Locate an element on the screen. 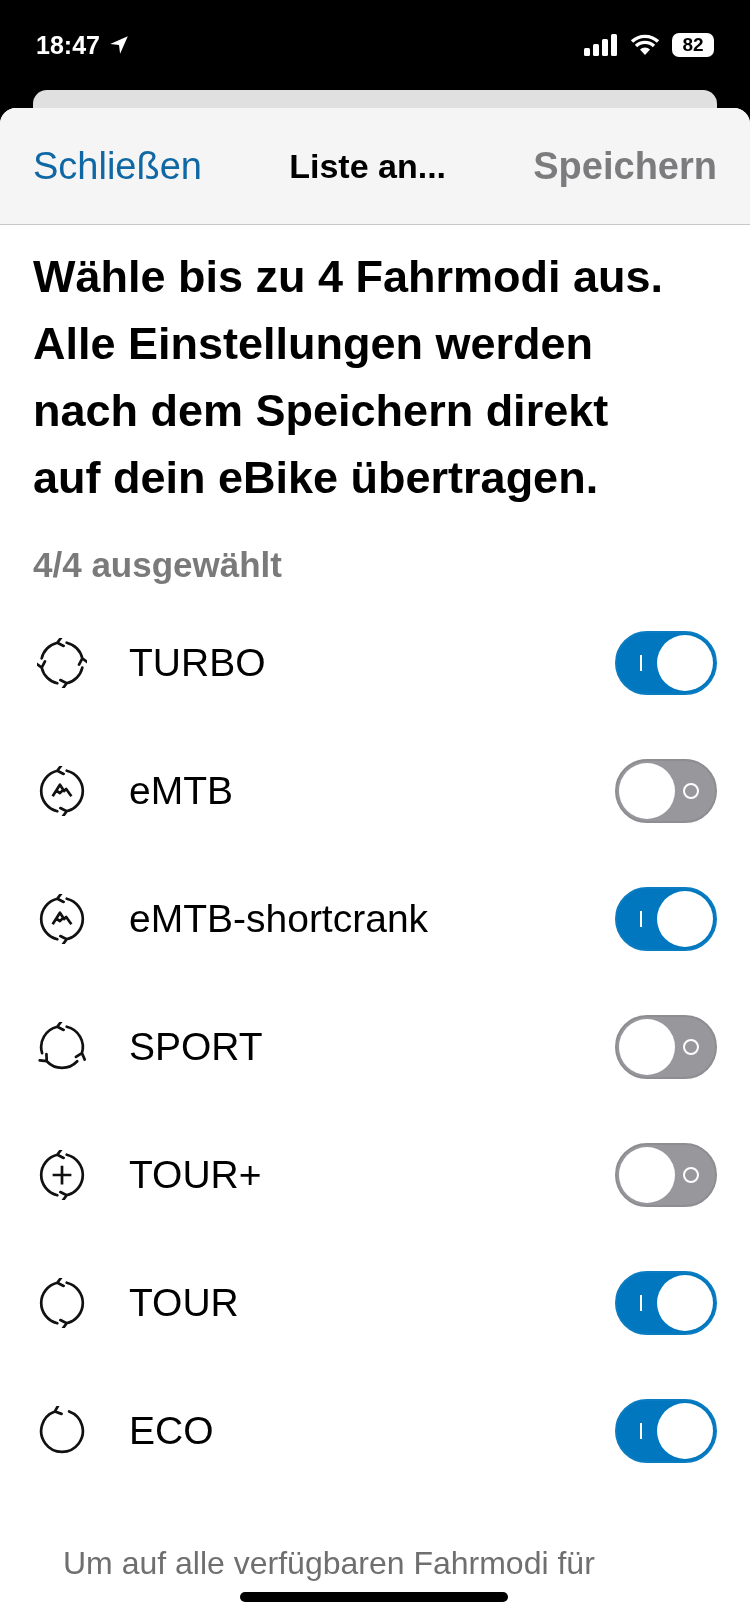  mode-label: TOUR+ is located at coordinates (196, 1175).